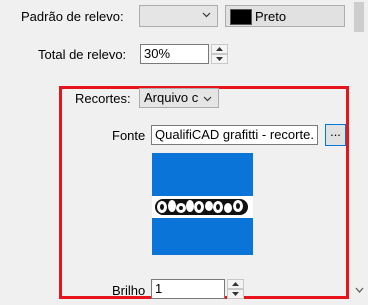 This screenshot has width=368, height=305. I want to click on emboss-pattern-label: Padrão de relevo:, so click(72, 16).